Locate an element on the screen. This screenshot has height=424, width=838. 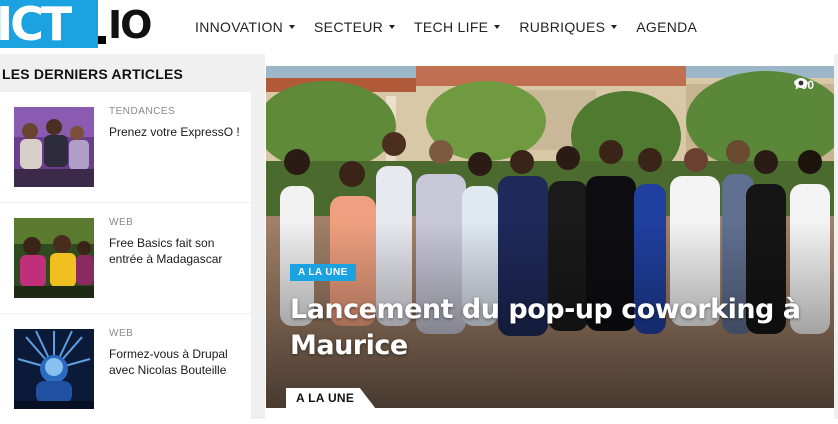
view-count: 700 is located at coordinates (803, 85).